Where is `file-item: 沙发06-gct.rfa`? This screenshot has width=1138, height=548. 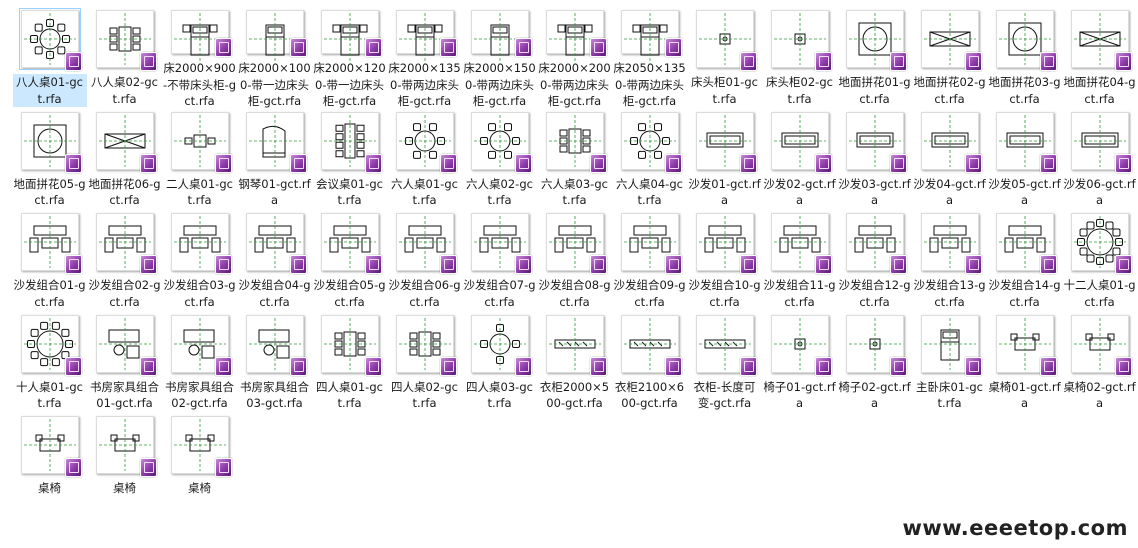
file-item: 沙发06-gct.rfa is located at coordinates (1099, 161).